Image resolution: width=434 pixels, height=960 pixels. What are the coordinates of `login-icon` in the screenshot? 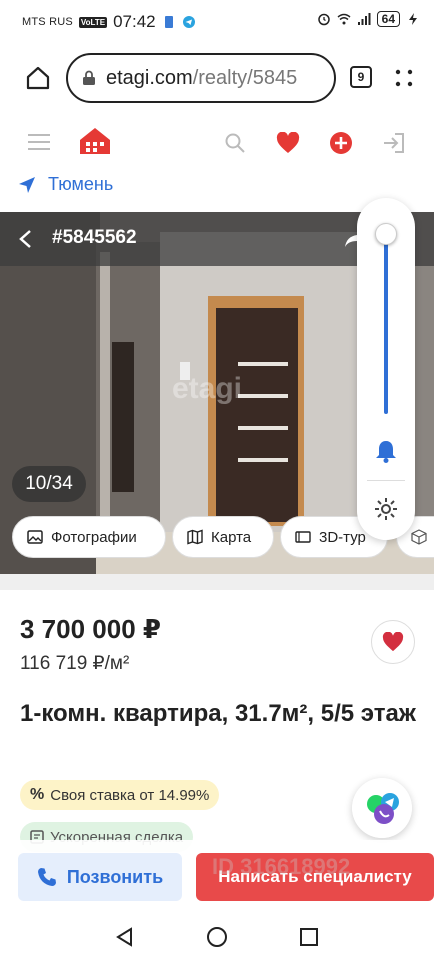 It's located at (394, 143).